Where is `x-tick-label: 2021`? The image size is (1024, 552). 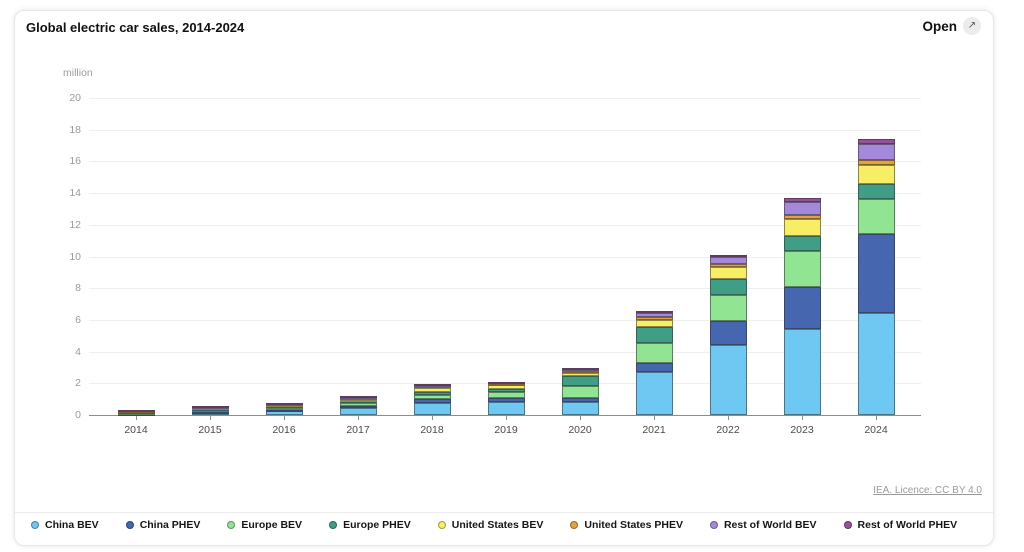 x-tick-label: 2021 is located at coordinates (654, 430).